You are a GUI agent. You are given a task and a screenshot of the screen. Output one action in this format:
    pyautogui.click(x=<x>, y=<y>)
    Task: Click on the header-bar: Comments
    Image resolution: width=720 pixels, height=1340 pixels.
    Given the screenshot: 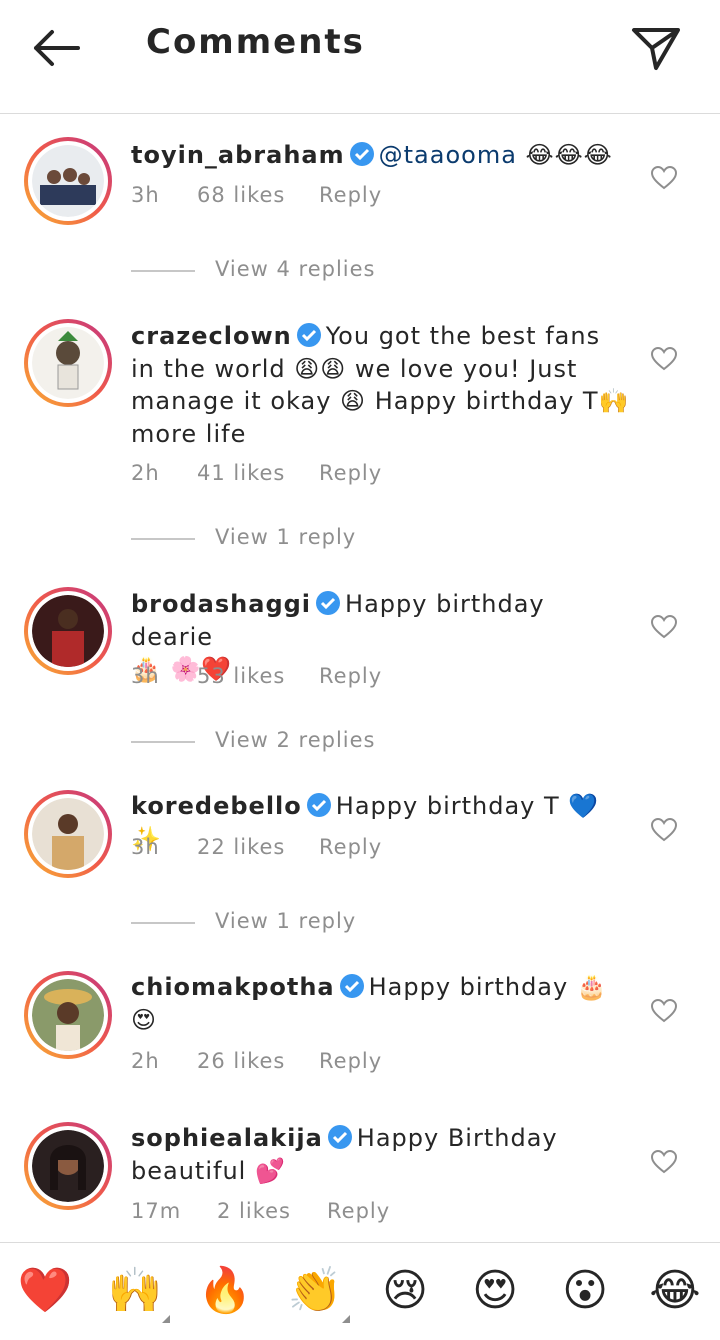 What is the action you would take?
    pyautogui.click(x=360, y=57)
    